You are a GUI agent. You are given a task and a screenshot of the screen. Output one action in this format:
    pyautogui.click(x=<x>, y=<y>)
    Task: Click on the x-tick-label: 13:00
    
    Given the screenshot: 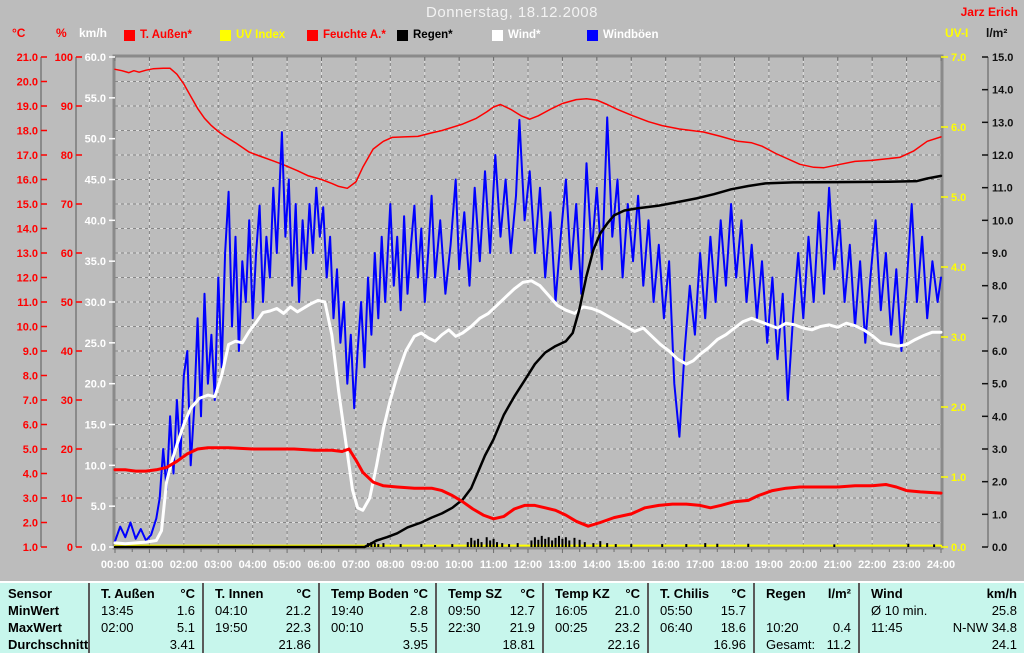 What is the action you would take?
    pyautogui.click(x=562, y=565)
    